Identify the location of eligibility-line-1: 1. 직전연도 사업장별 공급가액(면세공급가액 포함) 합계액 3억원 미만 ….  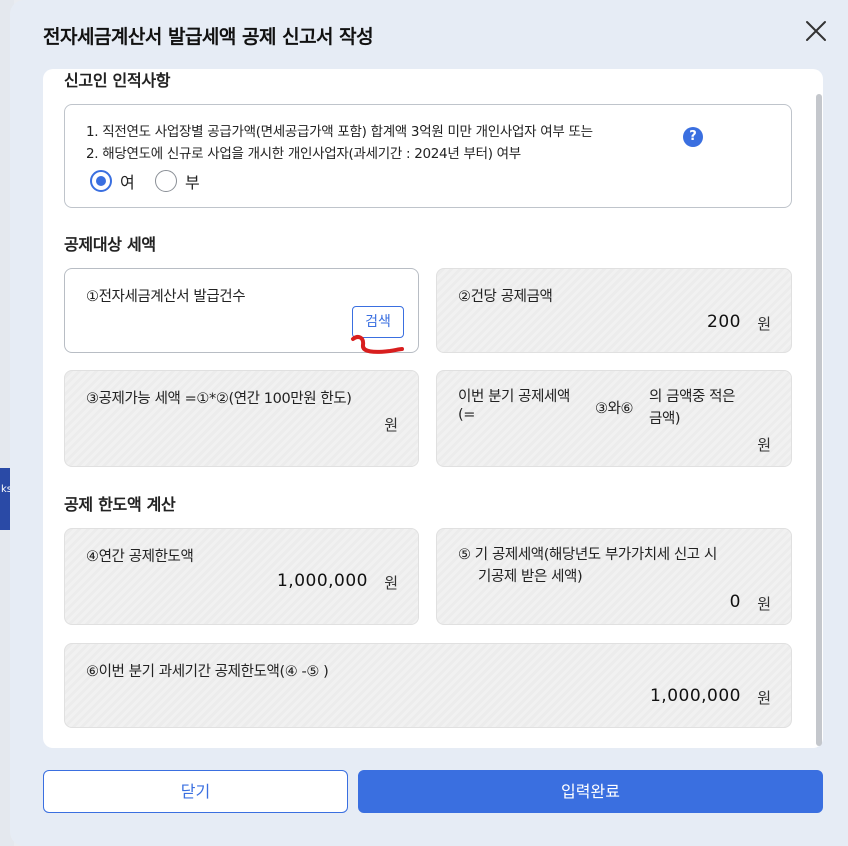
(339, 132).